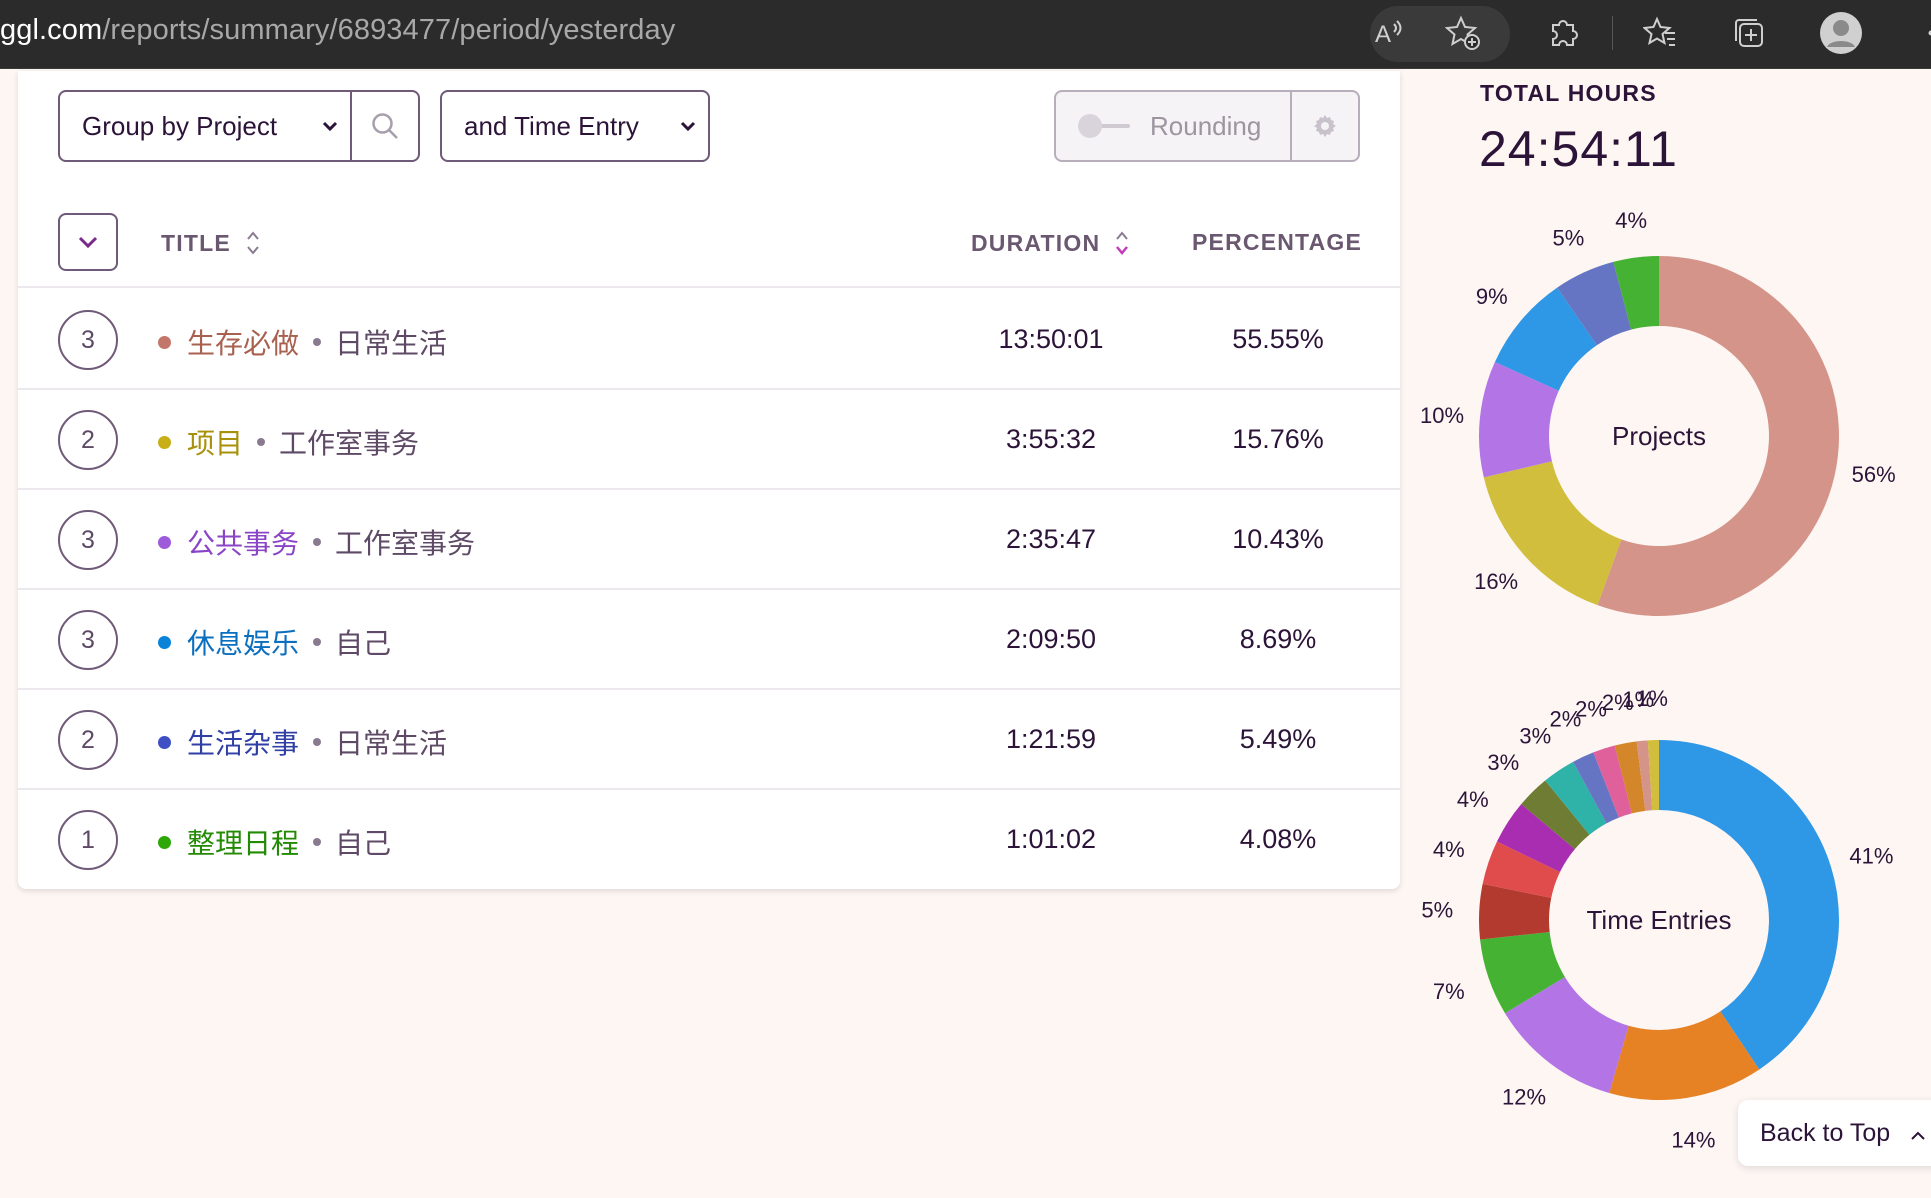  I want to click on favorite-add-icon, so click(1463, 33).